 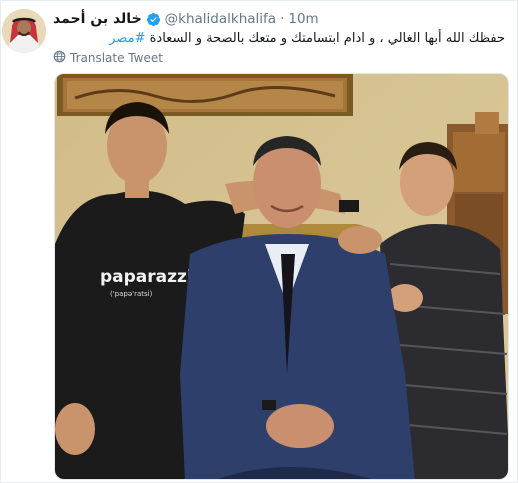 What do you see at coordinates (116, 58) in the screenshot?
I see `translate-label: Translate Tweet` at bounding box center [116, 58].